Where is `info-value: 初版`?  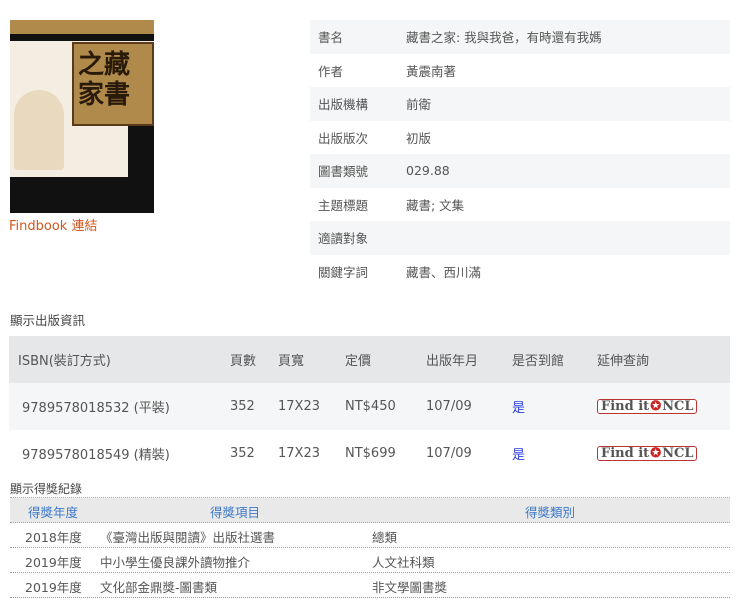
info-value: 初版 is located at coordinates (419, 138).